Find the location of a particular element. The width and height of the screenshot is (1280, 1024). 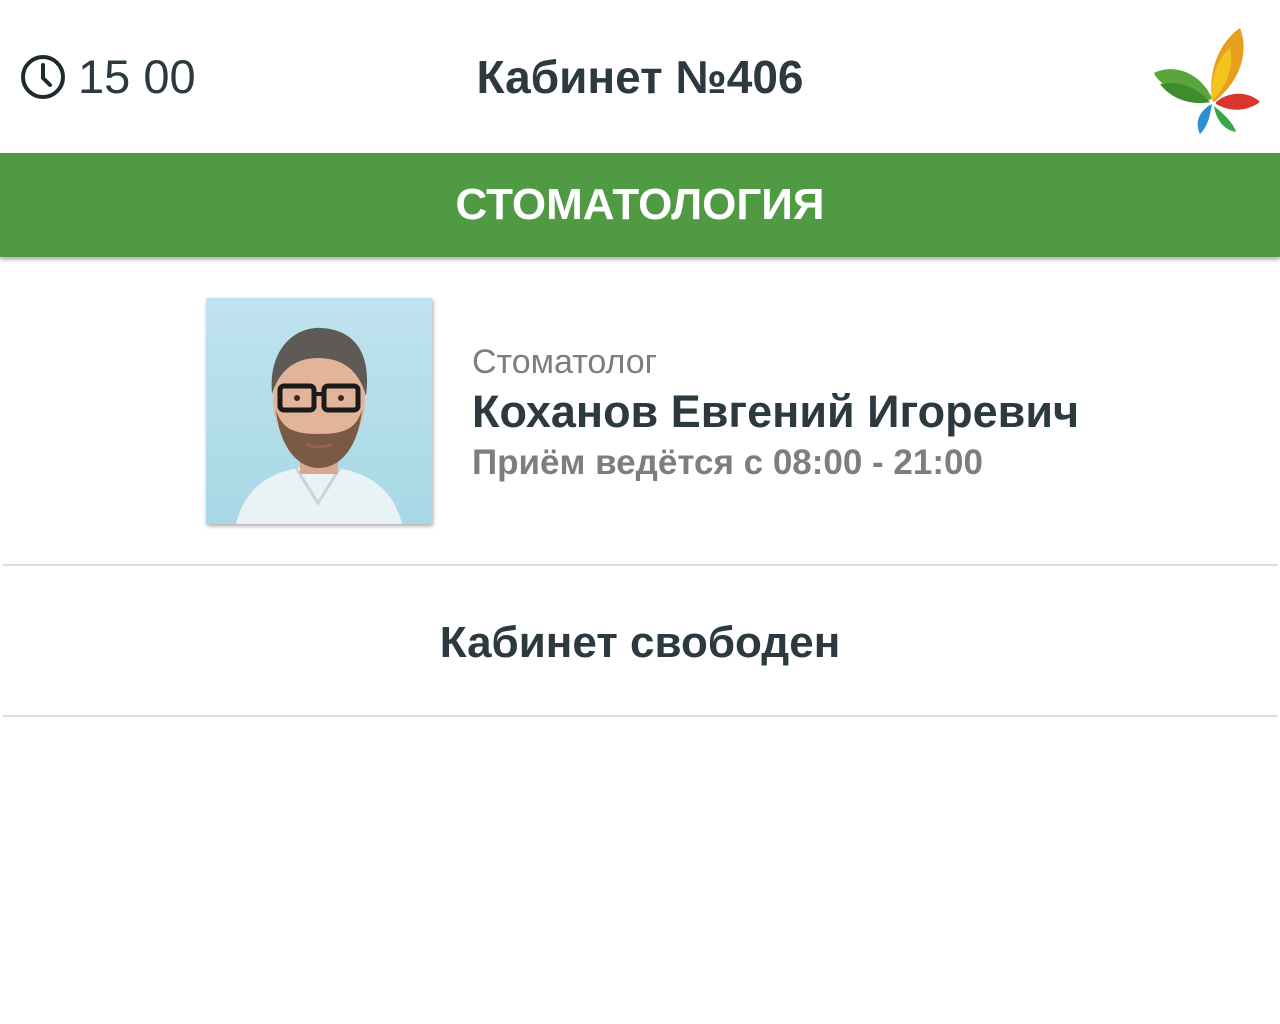

header: 15 00 Кабинет №406 is located at coordinates (640, 76).